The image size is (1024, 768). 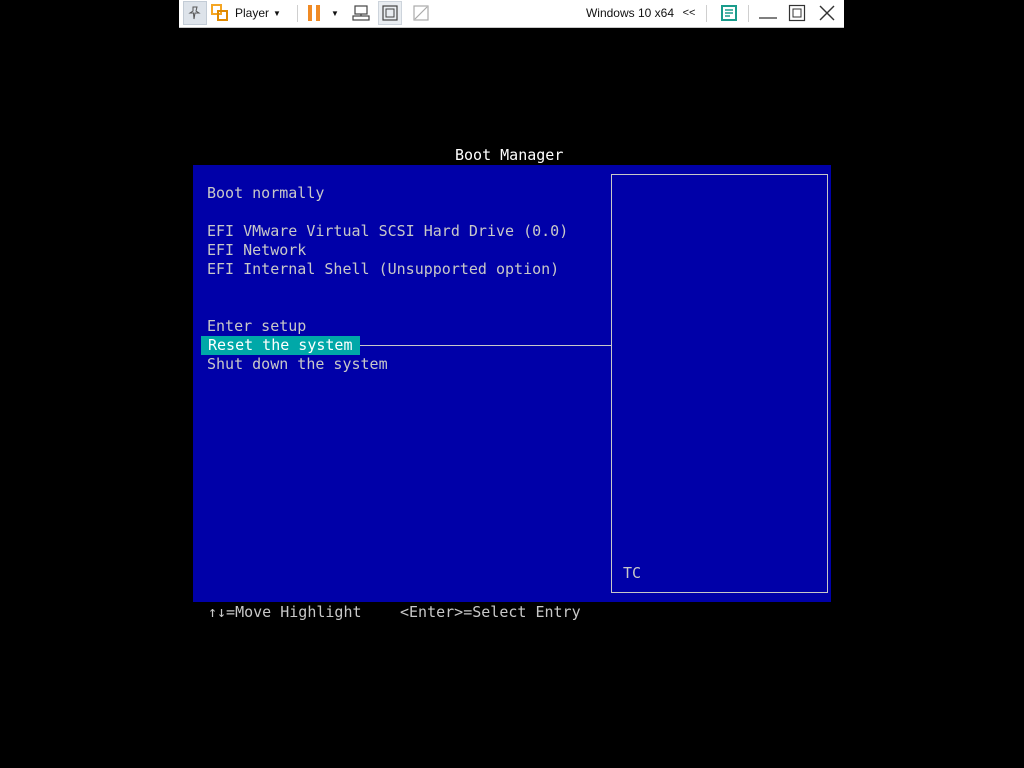 I want to click on pause-icon, so click(x=314, y=13).